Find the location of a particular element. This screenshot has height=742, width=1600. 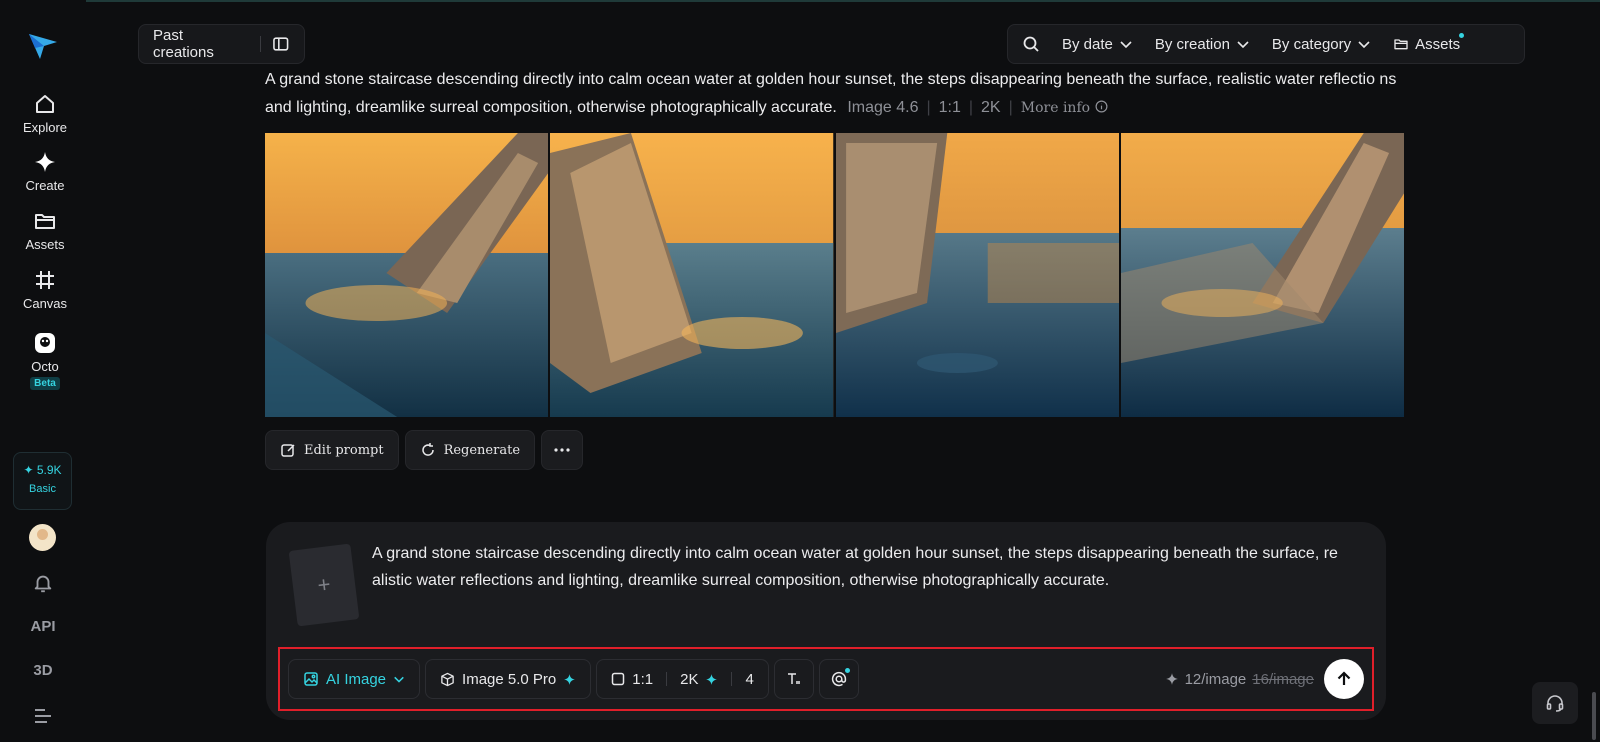

composer-toolbar: AI Image Image 5.0 Pro 1:1 2K 4 12/image is located at coordinates (826, 679).